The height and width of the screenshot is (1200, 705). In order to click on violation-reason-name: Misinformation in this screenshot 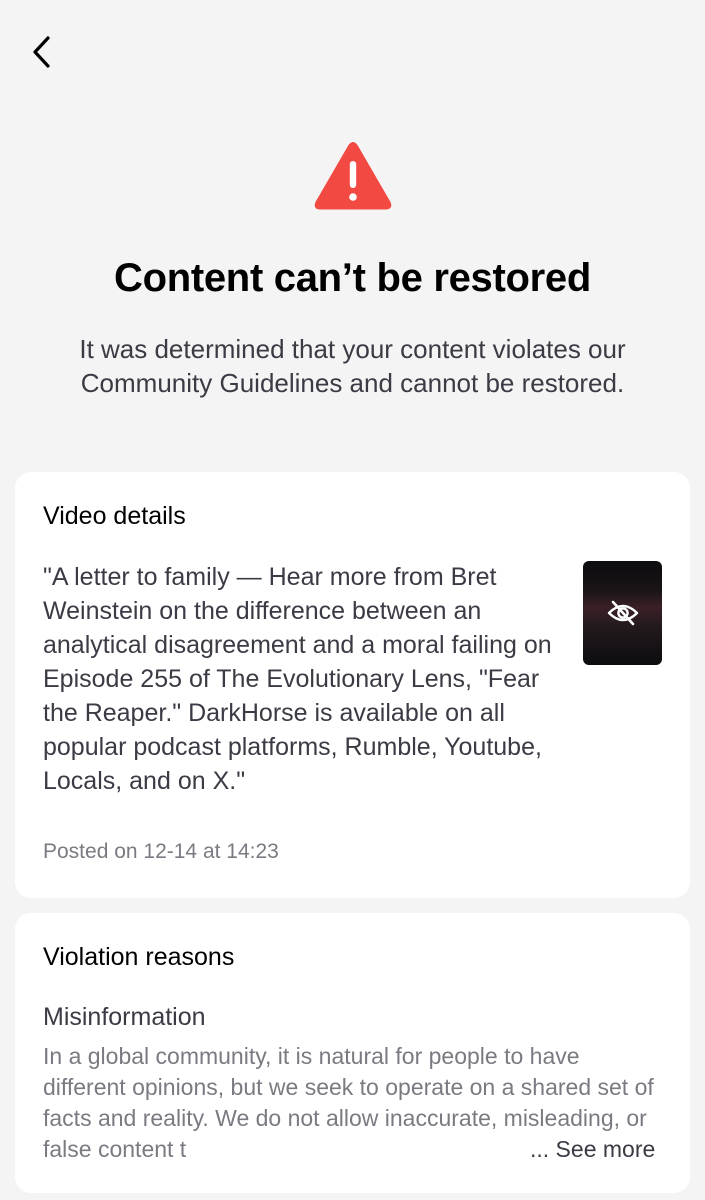, I will do `click(124, 1017)`.